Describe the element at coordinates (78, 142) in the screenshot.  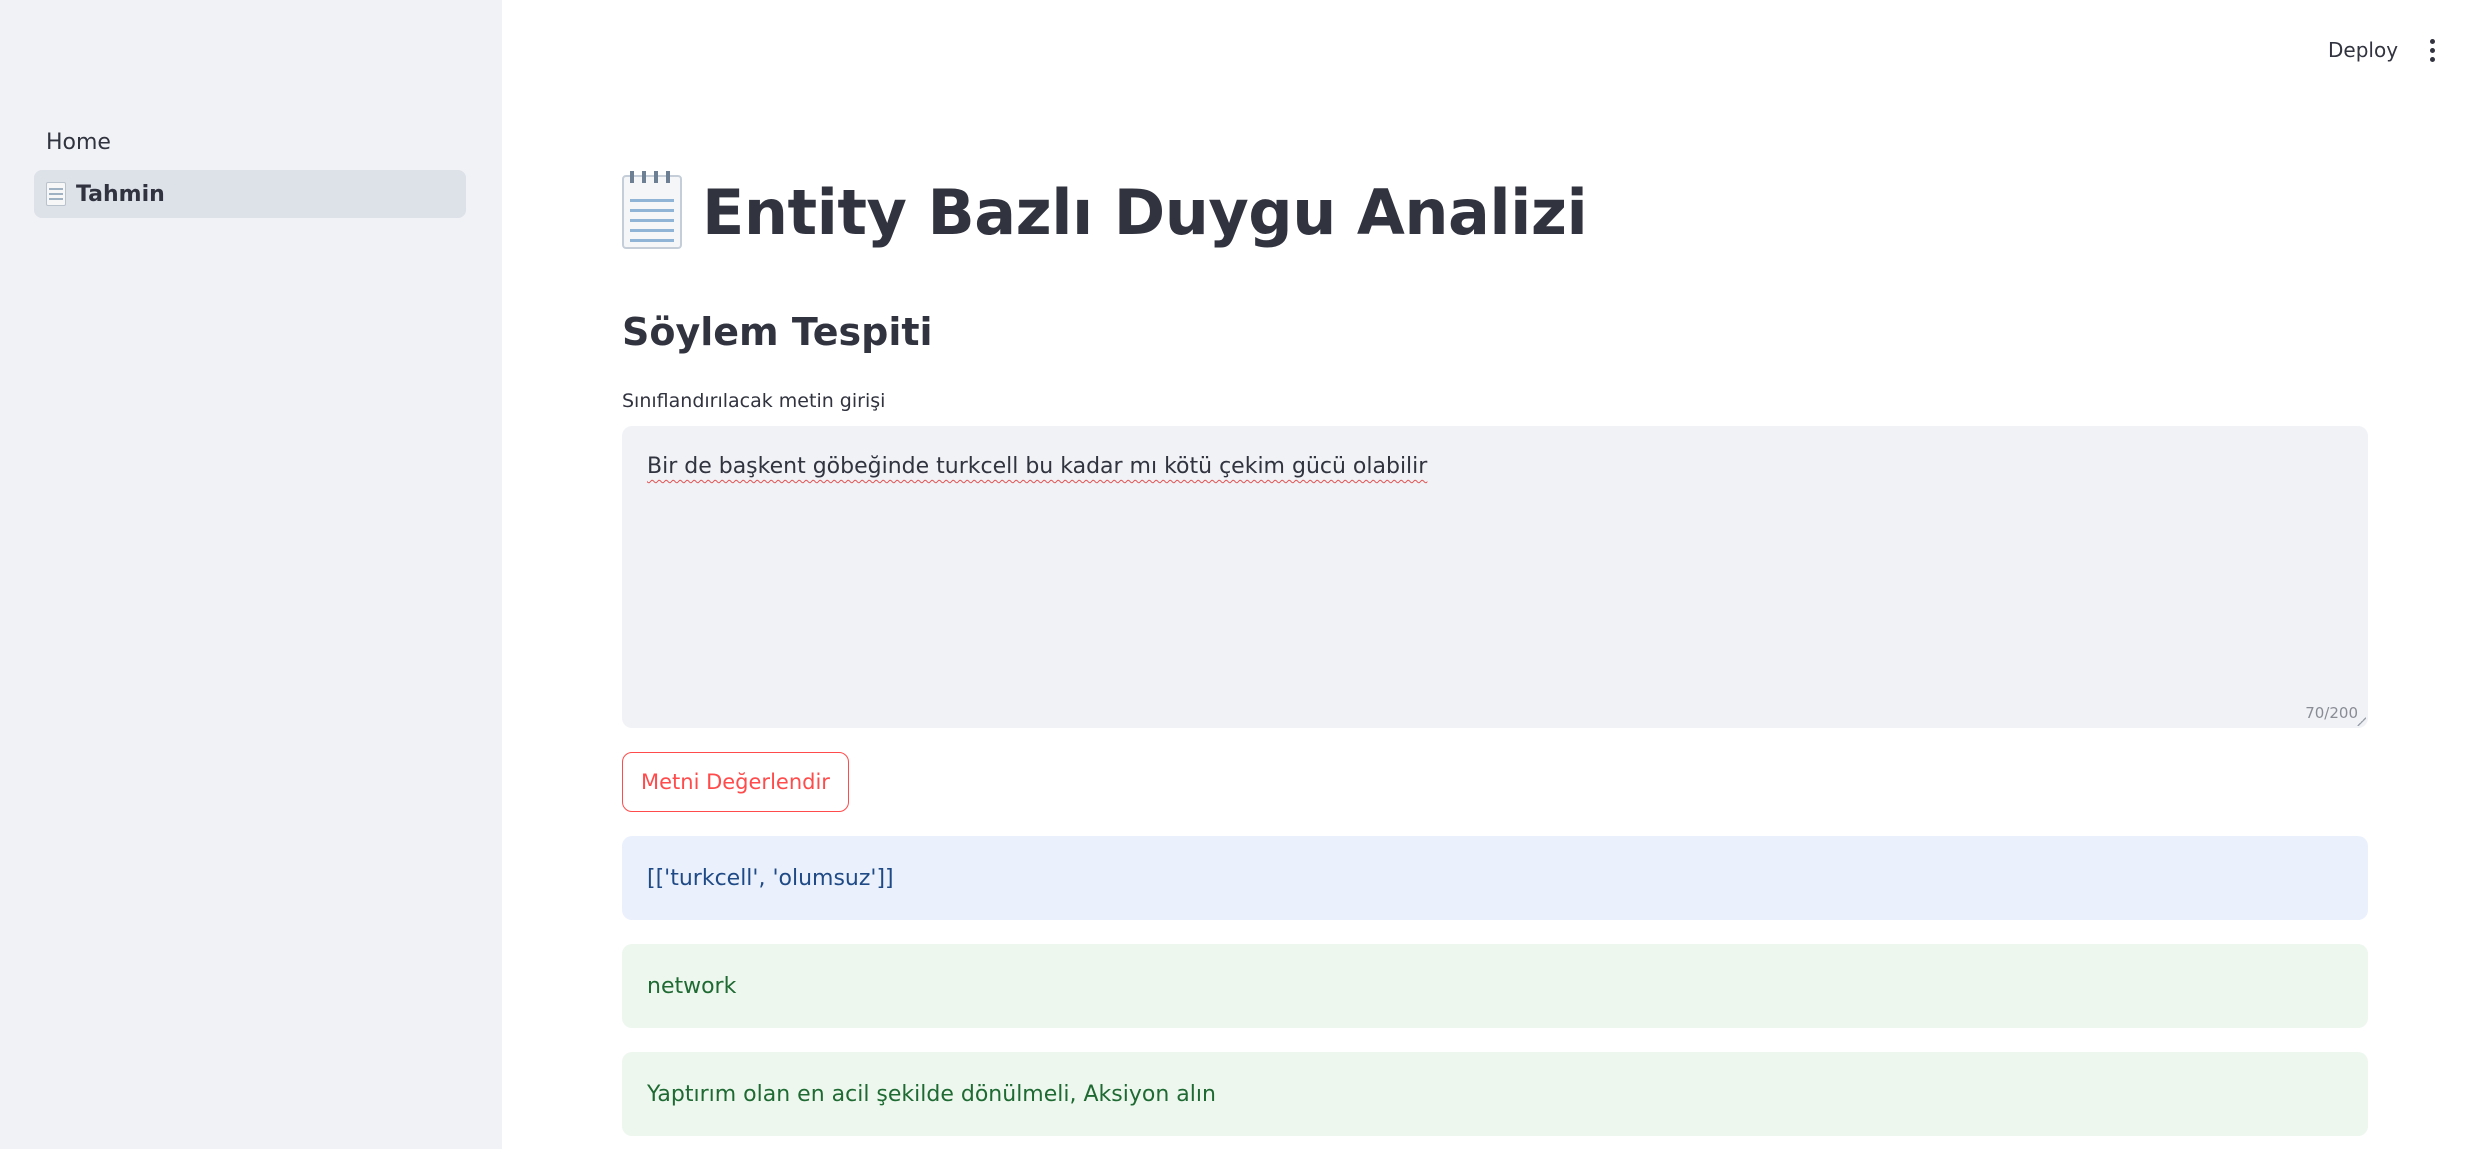
I see `sidebar-item-label: Home` at that location.